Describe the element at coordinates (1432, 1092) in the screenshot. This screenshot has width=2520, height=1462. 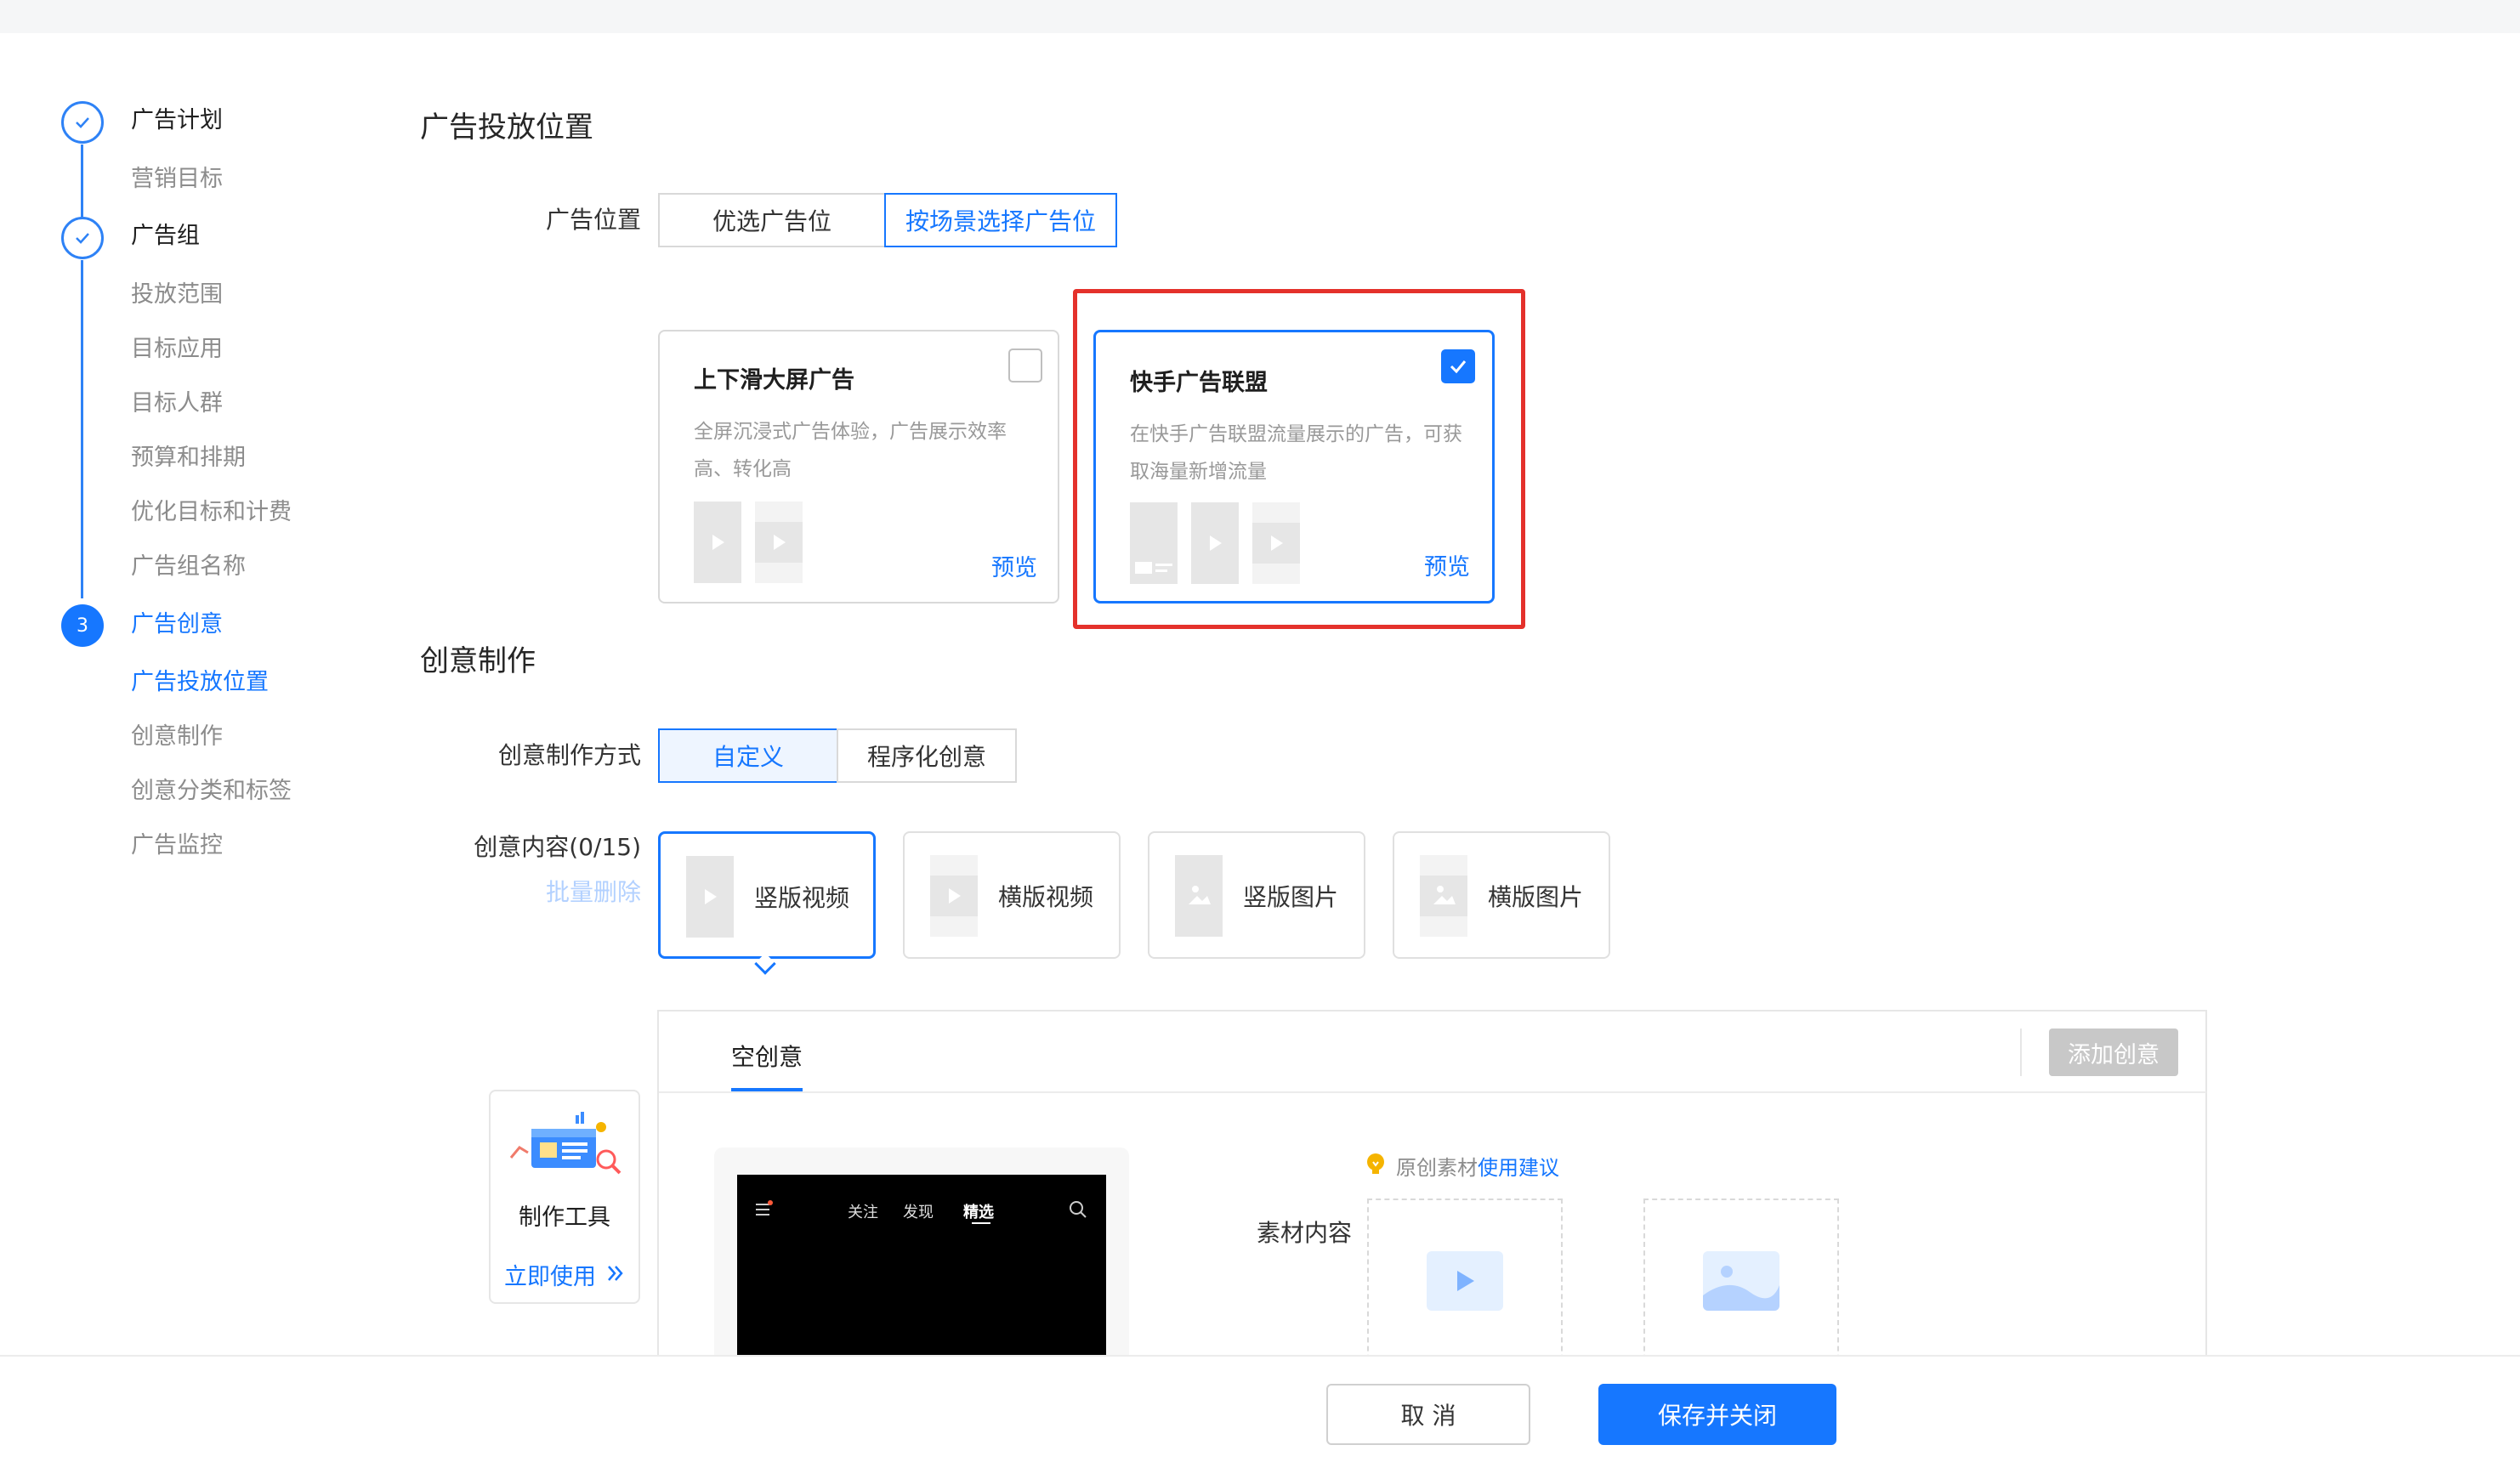
I see `tab-divider` at that location.